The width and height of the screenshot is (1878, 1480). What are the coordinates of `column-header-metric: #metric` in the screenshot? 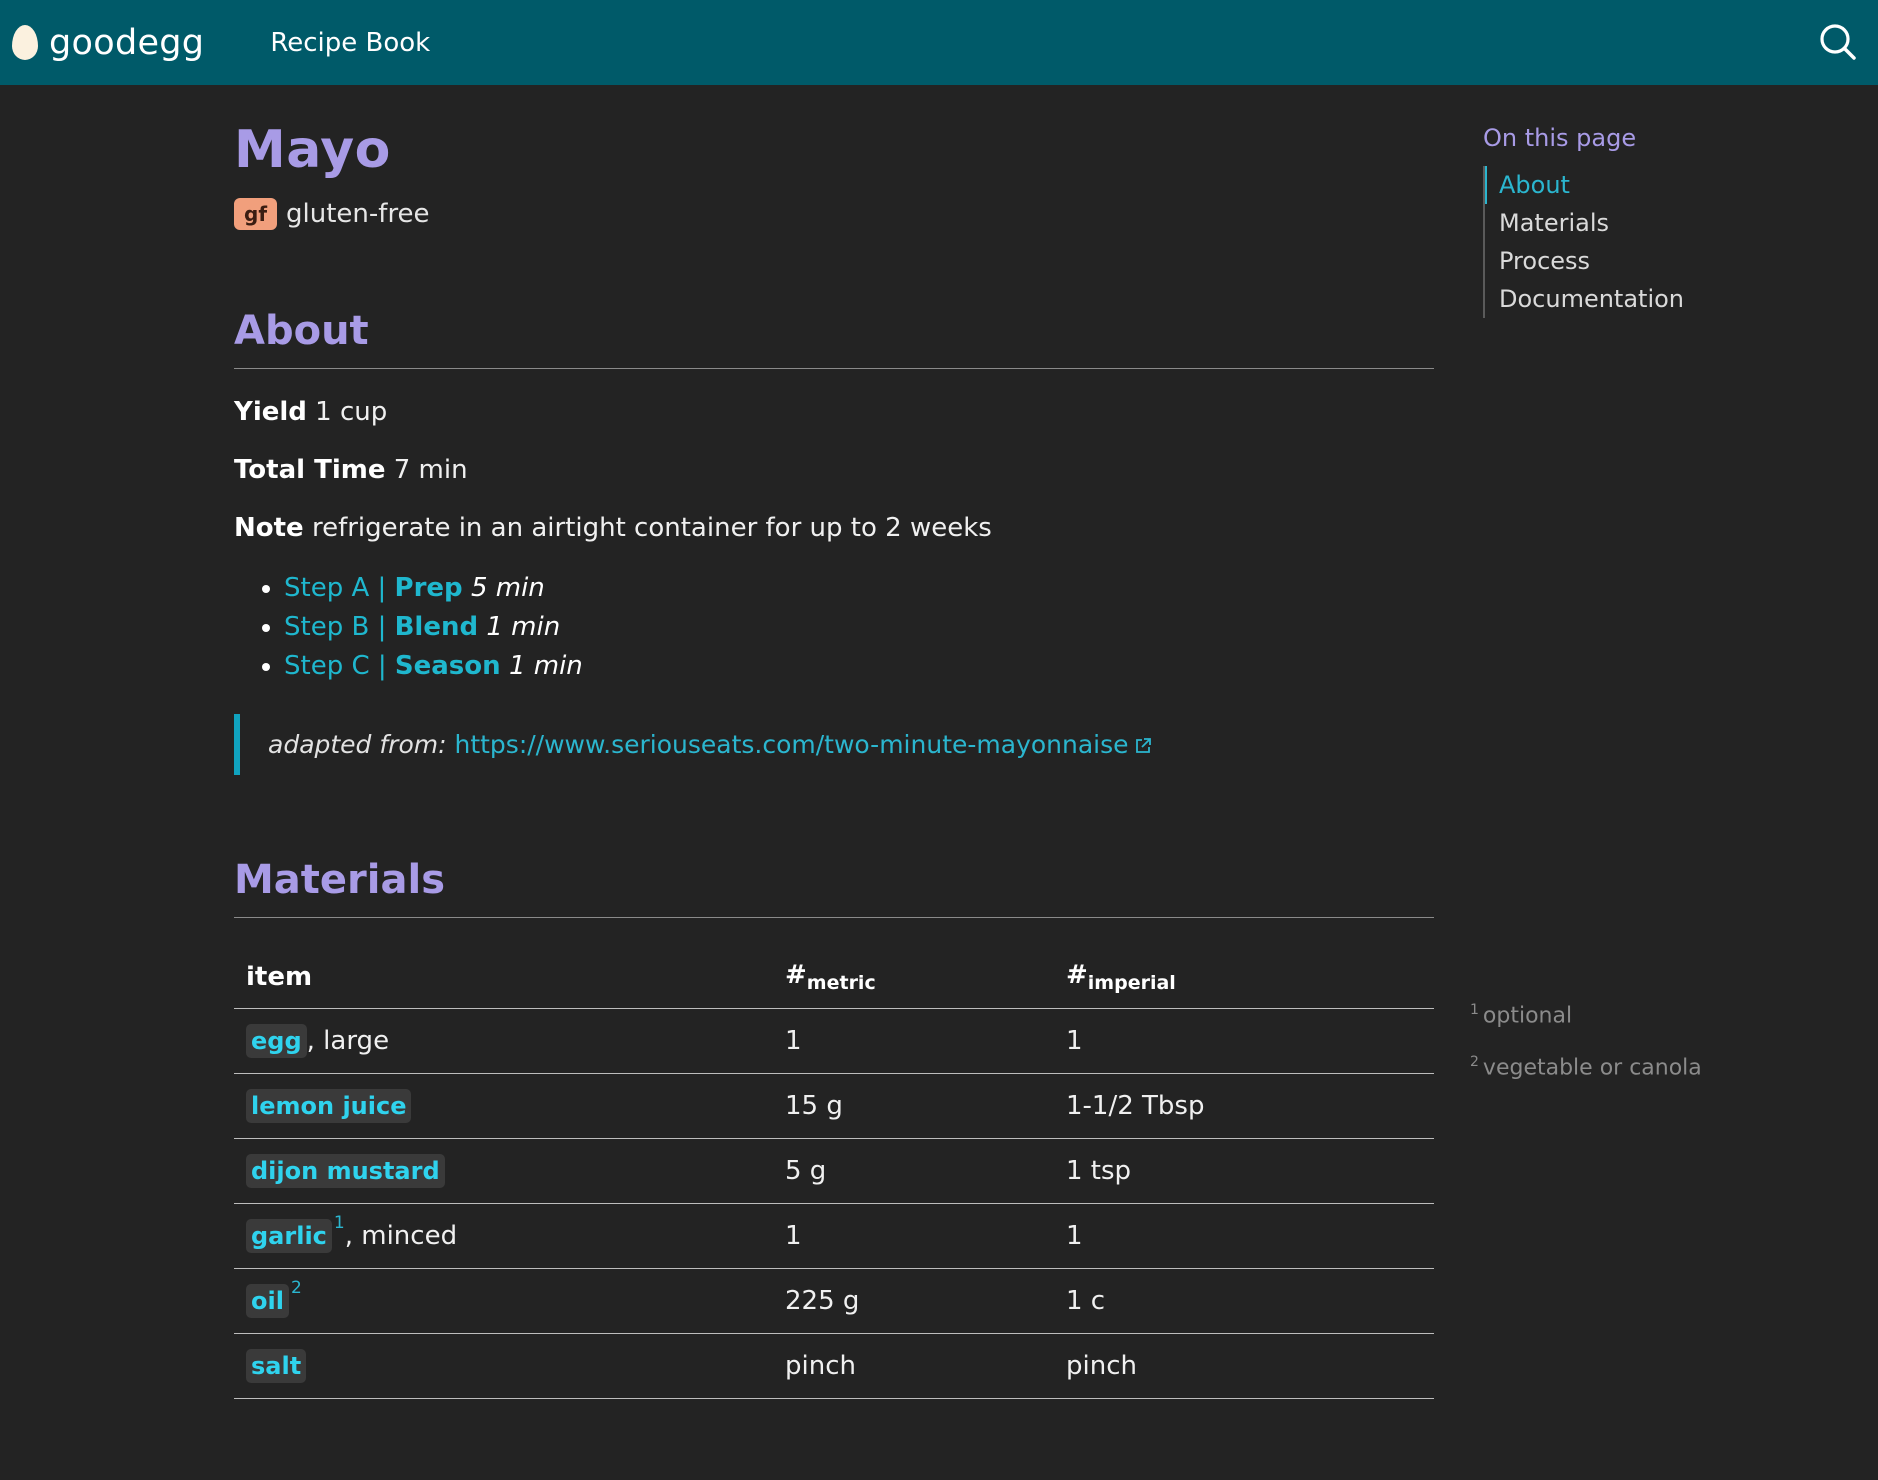 It's located at (913, 977).